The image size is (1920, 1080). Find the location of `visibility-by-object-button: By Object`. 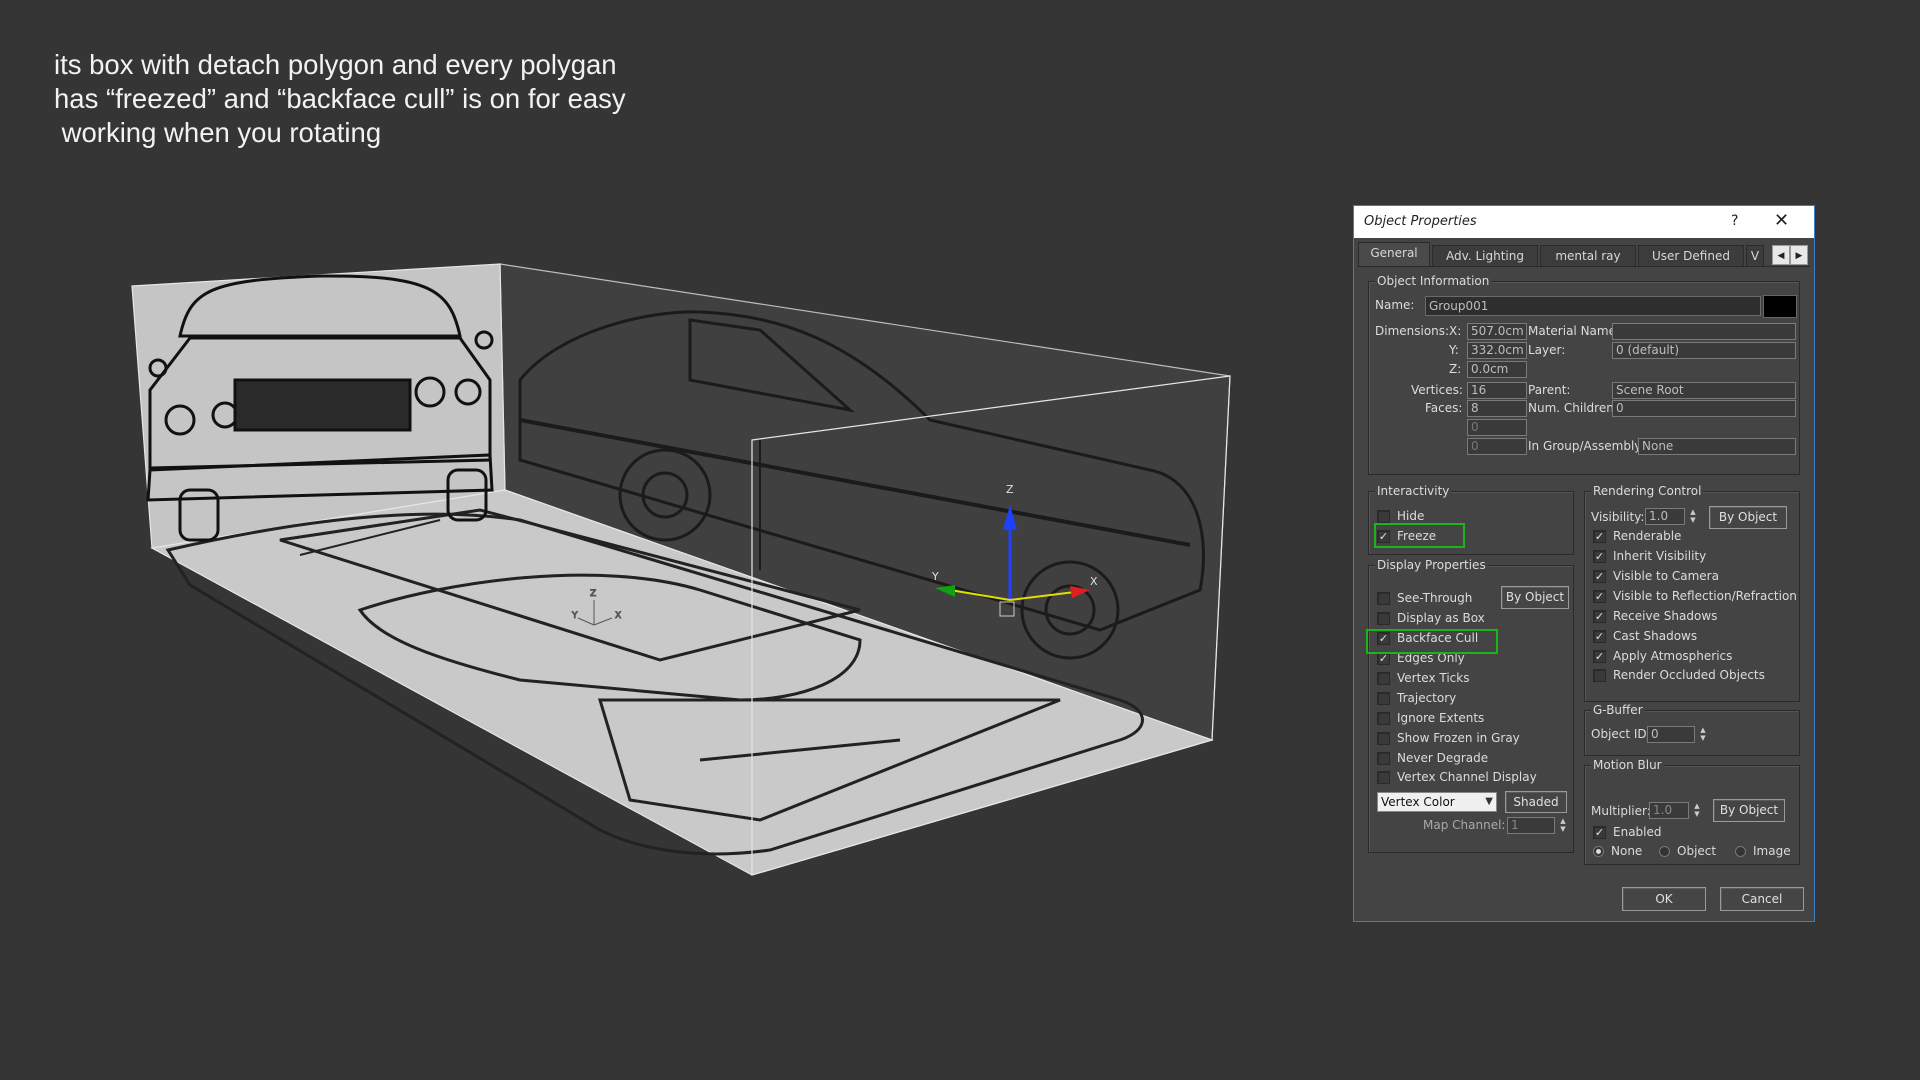

visibility-by-object-button: By Object is located at coordinates (1748, 517).